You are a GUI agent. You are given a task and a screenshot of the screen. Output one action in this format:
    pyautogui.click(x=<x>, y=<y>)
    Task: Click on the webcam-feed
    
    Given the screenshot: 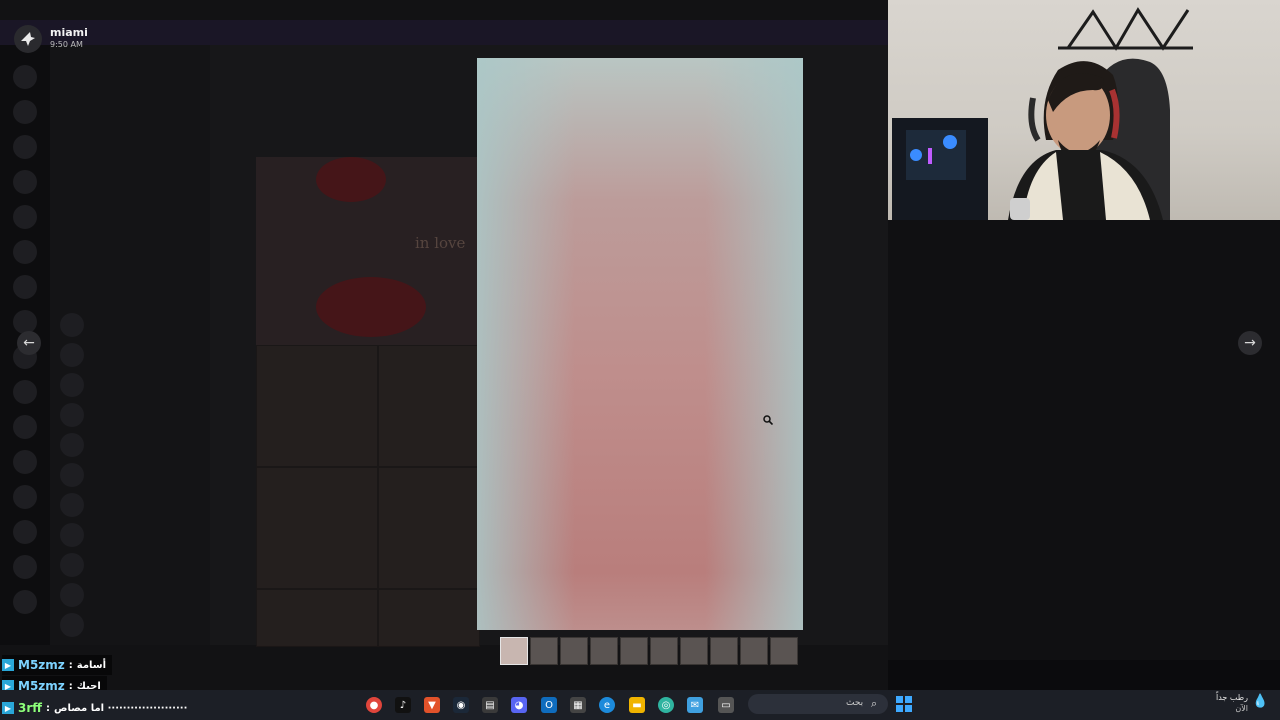 What is the action you would take?
    pyautogui.click(x=1084, y=110)
    